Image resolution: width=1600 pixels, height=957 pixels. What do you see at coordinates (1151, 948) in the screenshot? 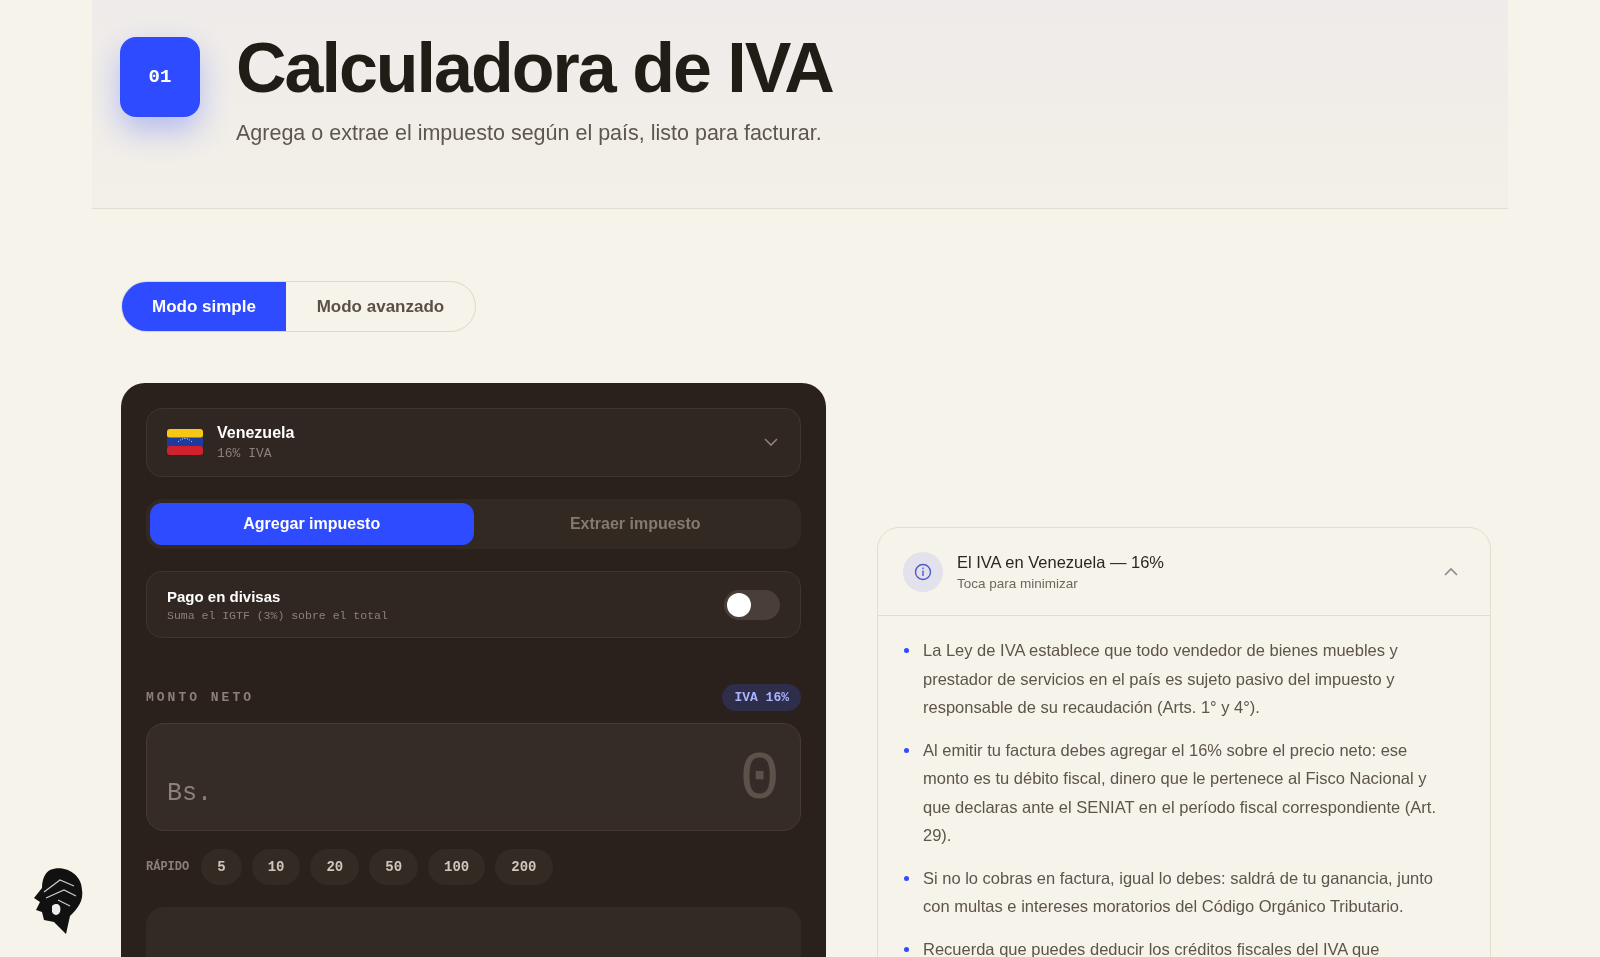
I see `info-bullet-text: Recuerda que puedes deducir los créditos fiscales del IVA que` at bounding box center [1151, 948].